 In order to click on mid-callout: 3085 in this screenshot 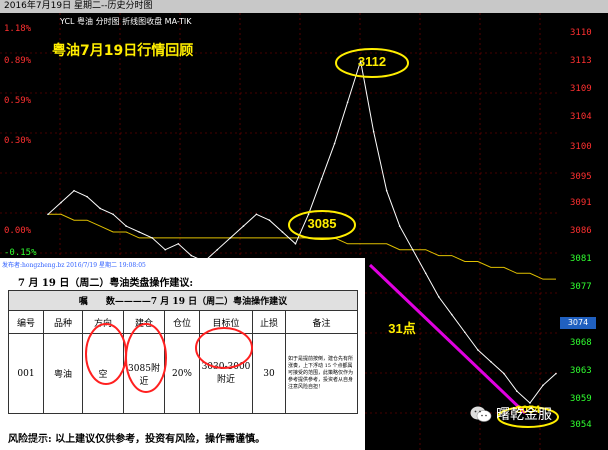, I will do `click(322, 223)`.